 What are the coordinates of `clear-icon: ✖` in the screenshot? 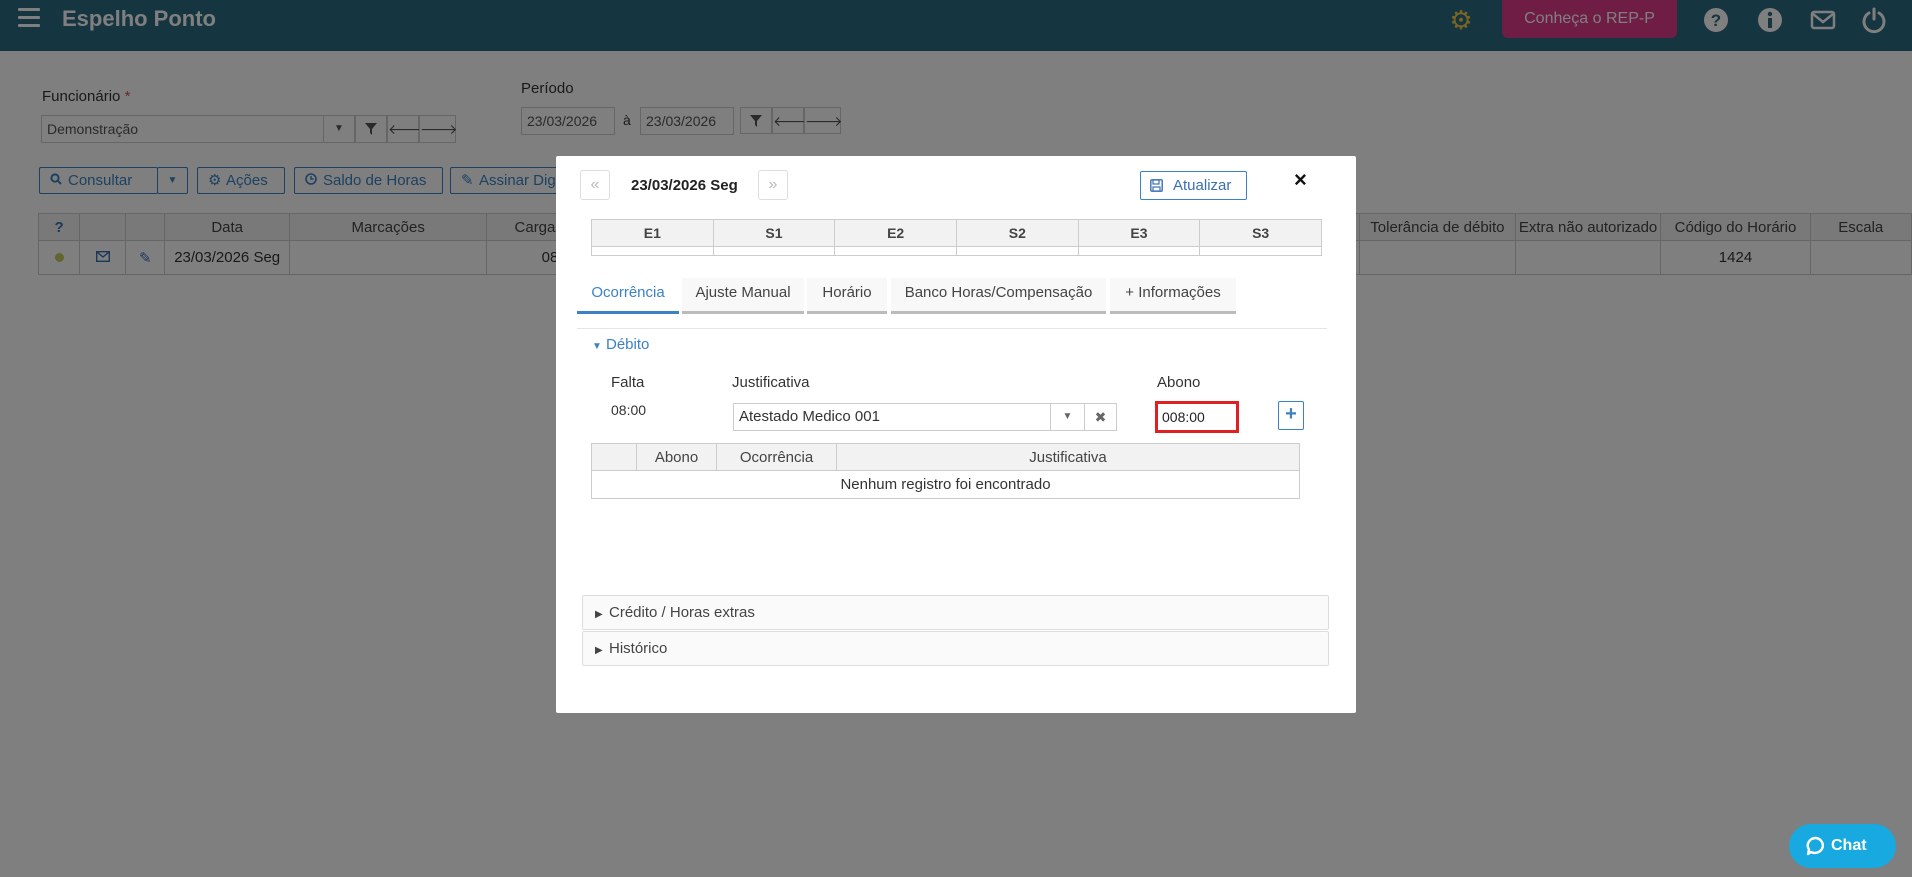 It's located at (1100, 417).